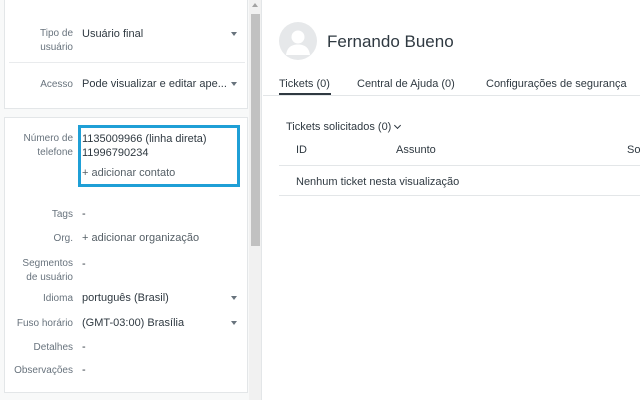 The width and height of the screenshot is (640, 400). What do you see at coordinates (140, 238) in the screenshot?
I see `add-organization-link: + adicionar organização` at bounding box center [140, 238].